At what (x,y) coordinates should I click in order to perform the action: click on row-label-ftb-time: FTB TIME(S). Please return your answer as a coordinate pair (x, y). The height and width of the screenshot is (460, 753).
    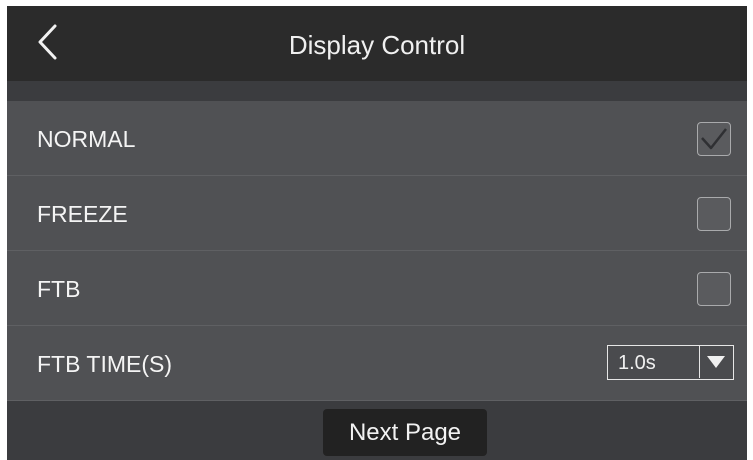
    Looking at the image, I should click on (105, 364).